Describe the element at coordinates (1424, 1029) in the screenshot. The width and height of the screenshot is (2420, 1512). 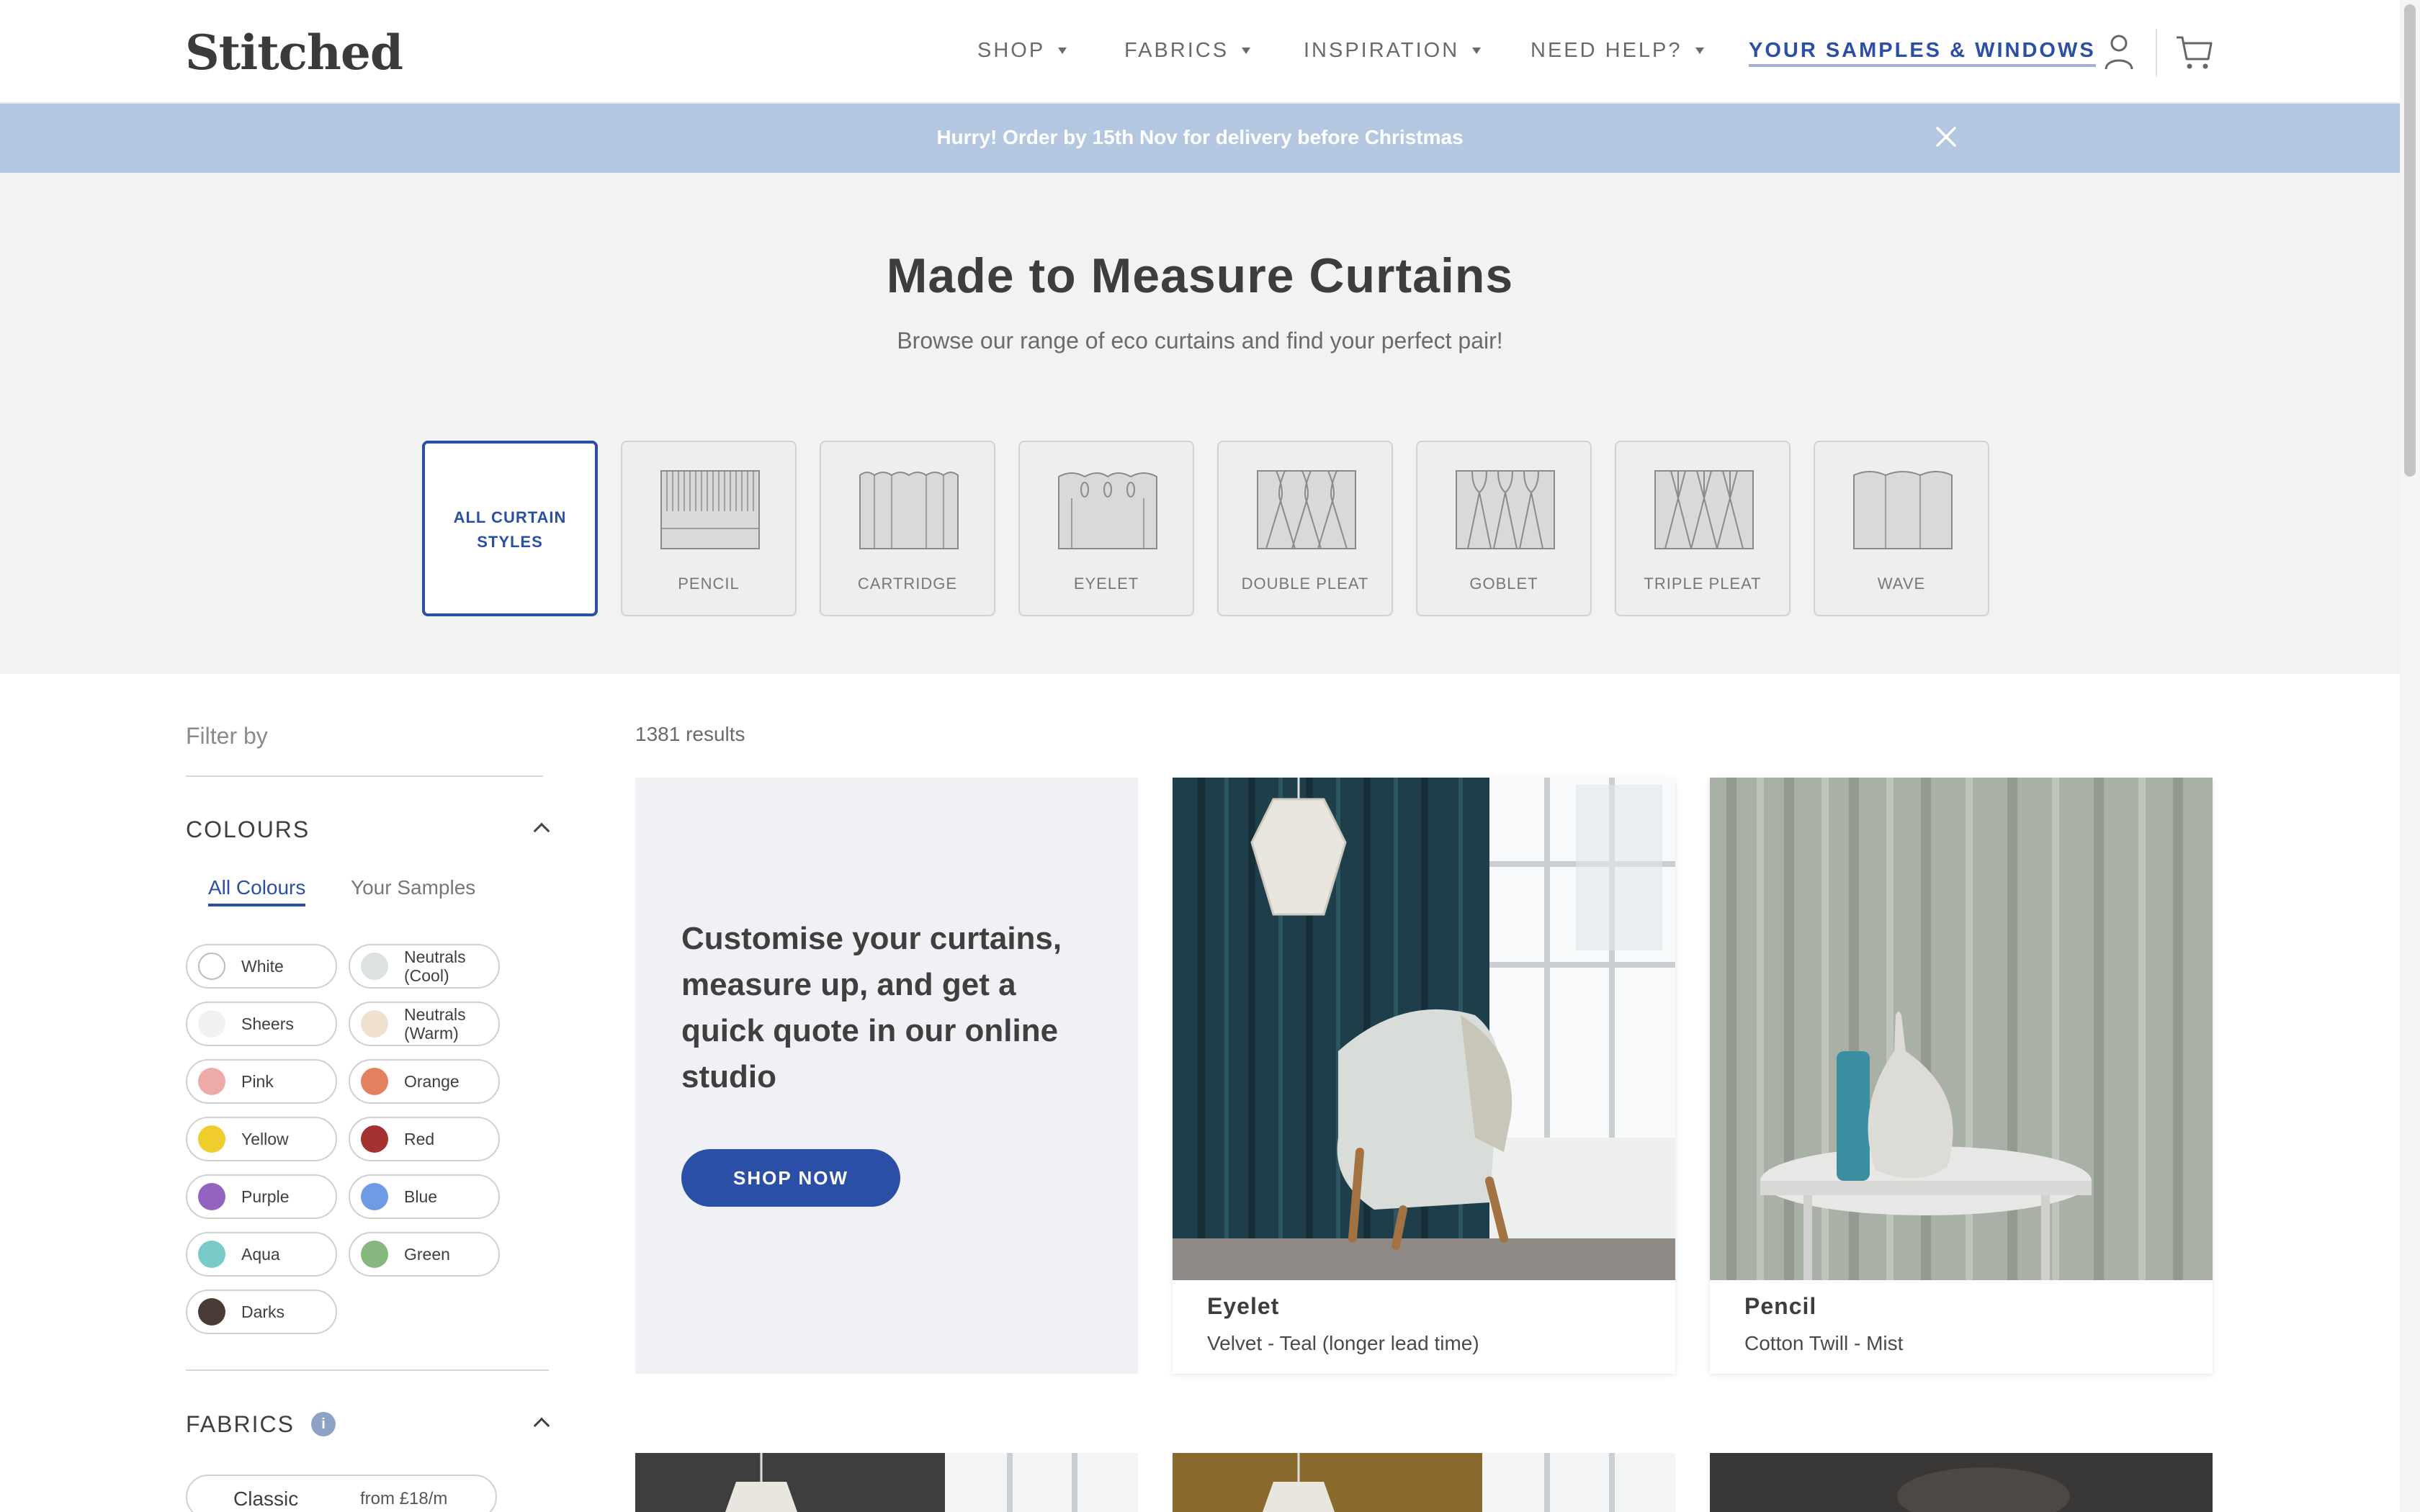
I see `product-image` at that location.